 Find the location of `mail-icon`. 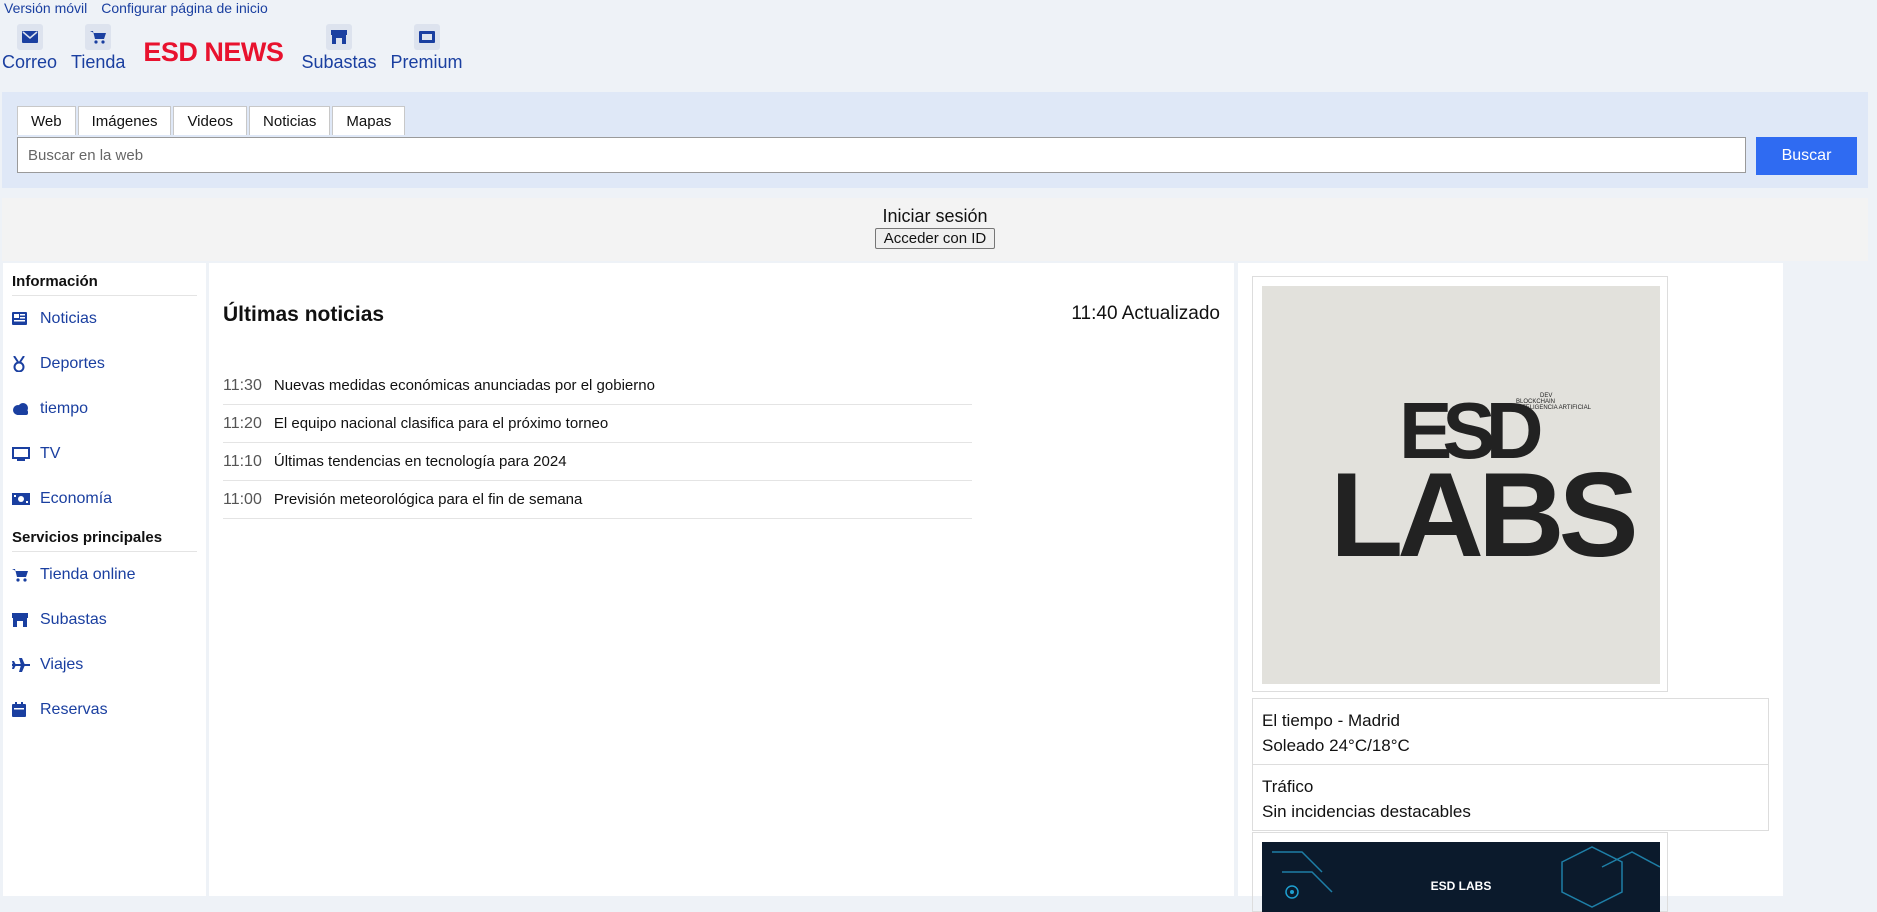

mail-icon is located at coordinates (29, 37).